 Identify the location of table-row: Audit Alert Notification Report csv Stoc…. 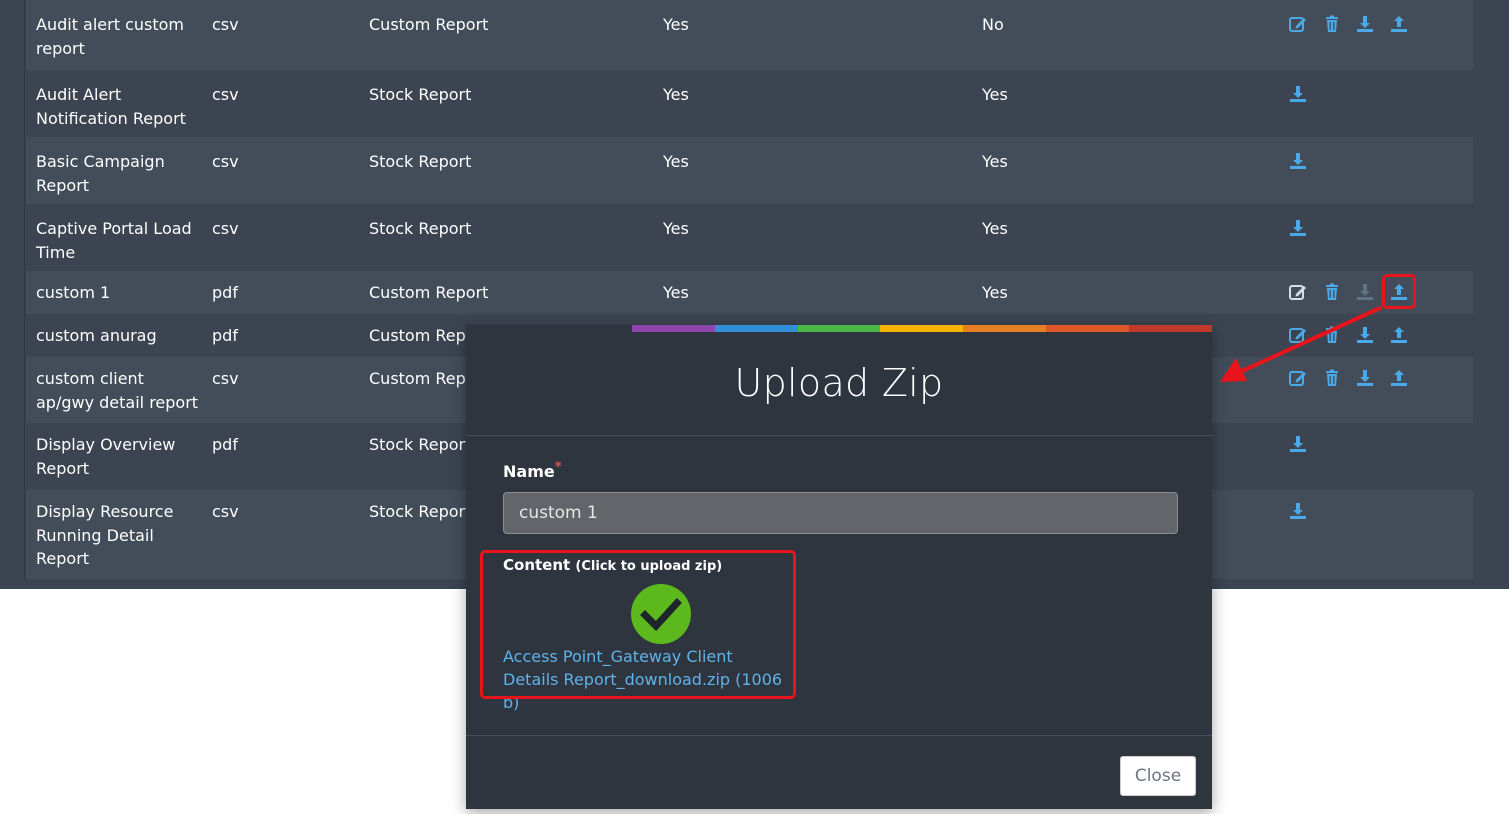
(749, 103).